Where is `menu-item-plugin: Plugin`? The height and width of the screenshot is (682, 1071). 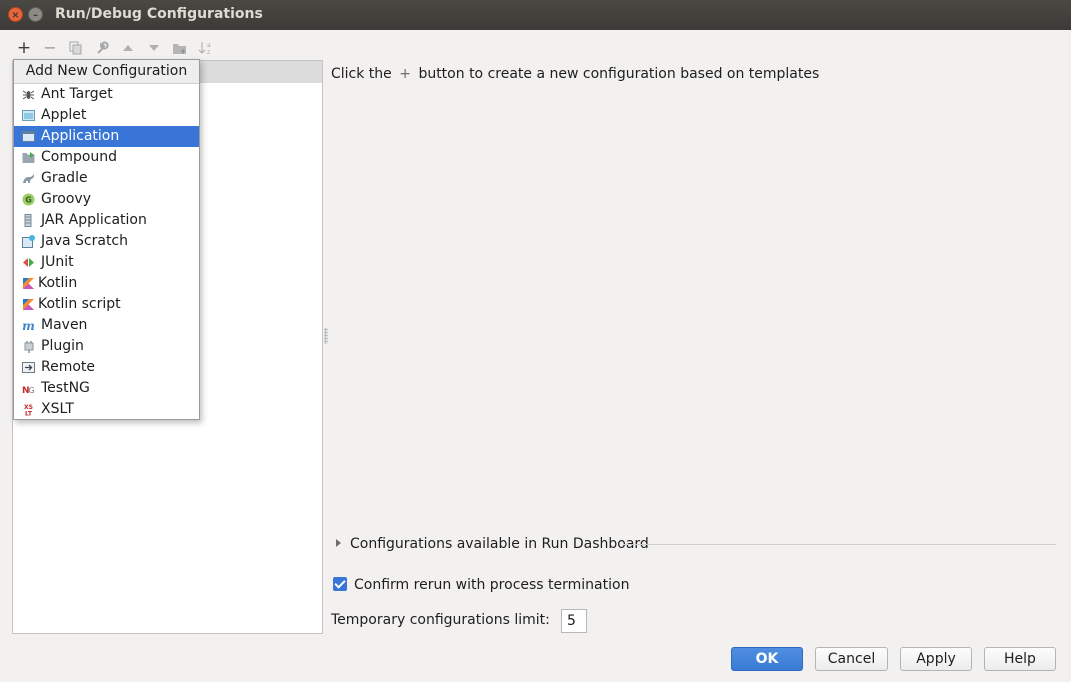
menu-item-plugin: Plugin is located at coordinates (106, 346).